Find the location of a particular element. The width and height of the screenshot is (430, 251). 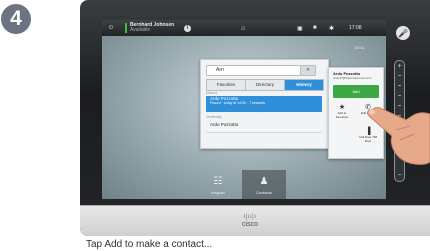

step-number-badge: 4 is located at coordinates (16, 19).